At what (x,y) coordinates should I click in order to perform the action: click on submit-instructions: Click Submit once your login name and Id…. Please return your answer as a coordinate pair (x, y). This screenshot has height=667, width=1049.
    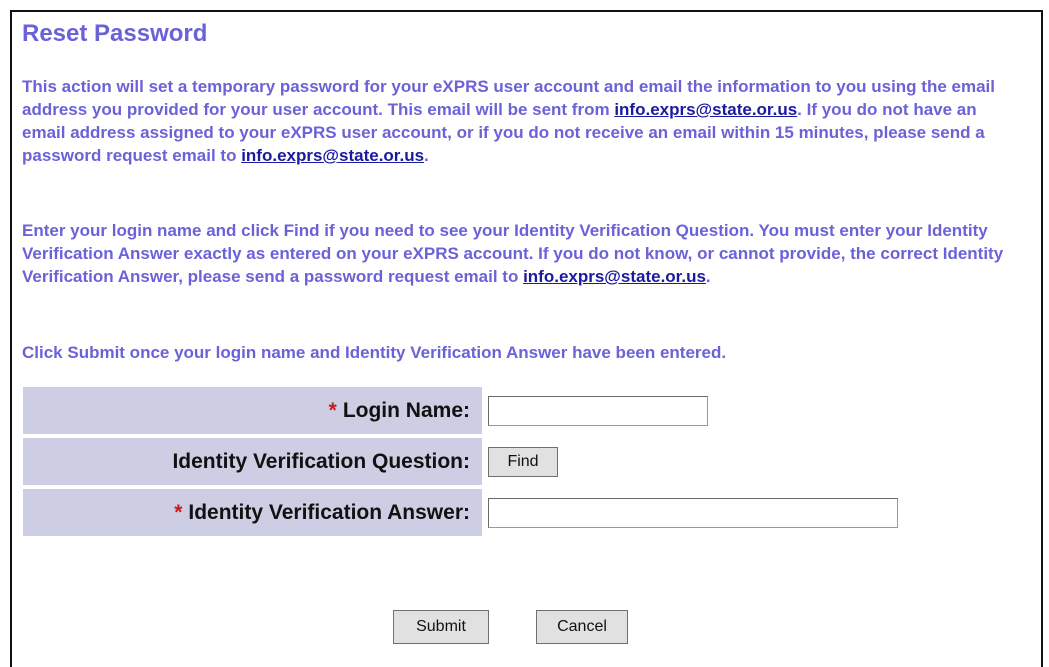
    Looking at the image, I should click on (374, 352).